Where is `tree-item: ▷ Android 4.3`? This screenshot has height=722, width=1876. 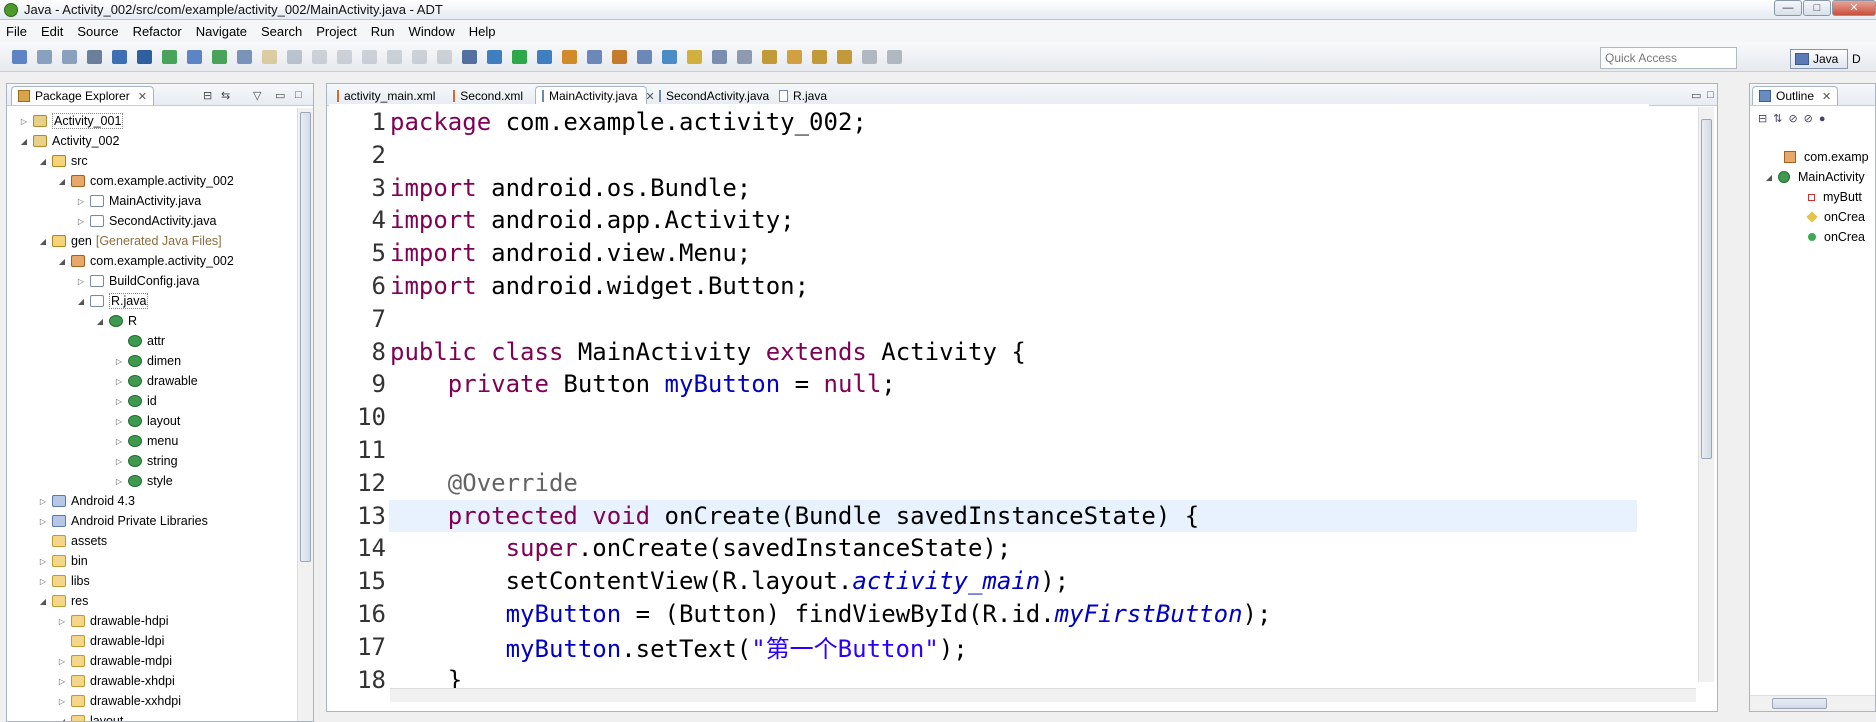
tree-item: ▷ Android 4.3 is located at coordinates (86, 501).